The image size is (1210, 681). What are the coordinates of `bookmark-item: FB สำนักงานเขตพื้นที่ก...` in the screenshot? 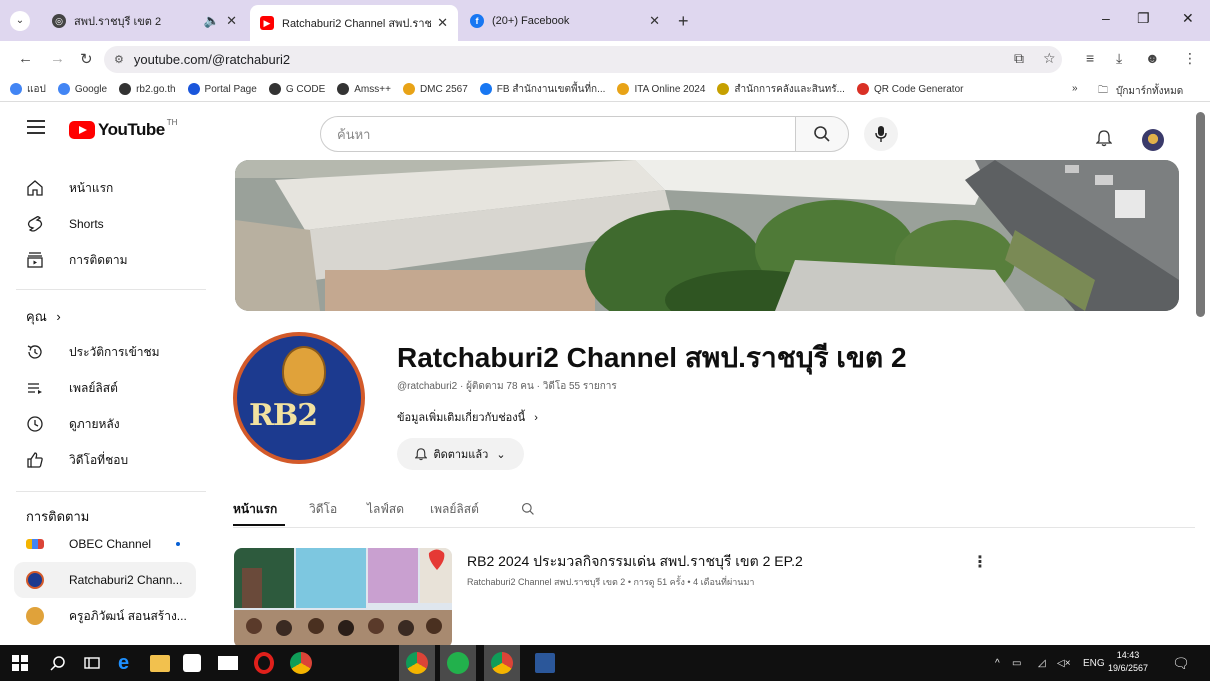 It's located at (542, 89).